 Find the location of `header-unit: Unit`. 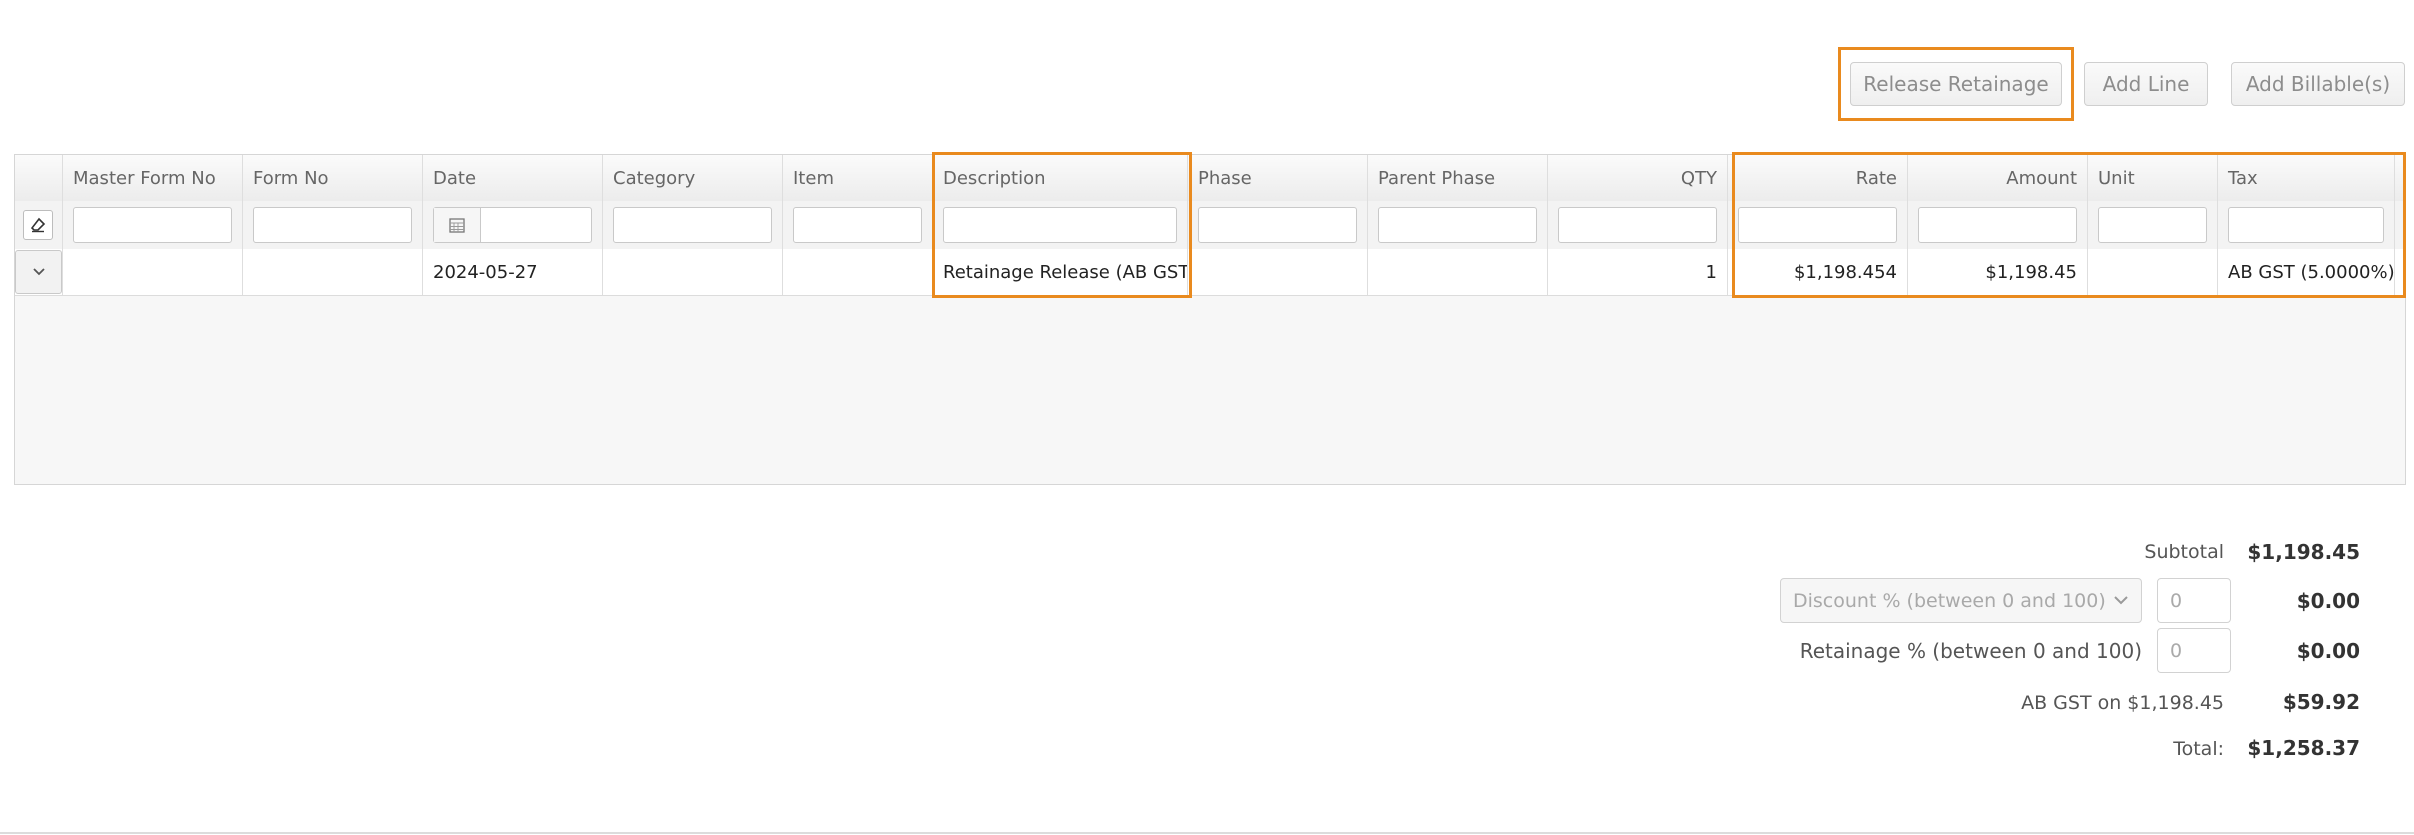

header-unit: Unit is located at coordinates (2153, 178).